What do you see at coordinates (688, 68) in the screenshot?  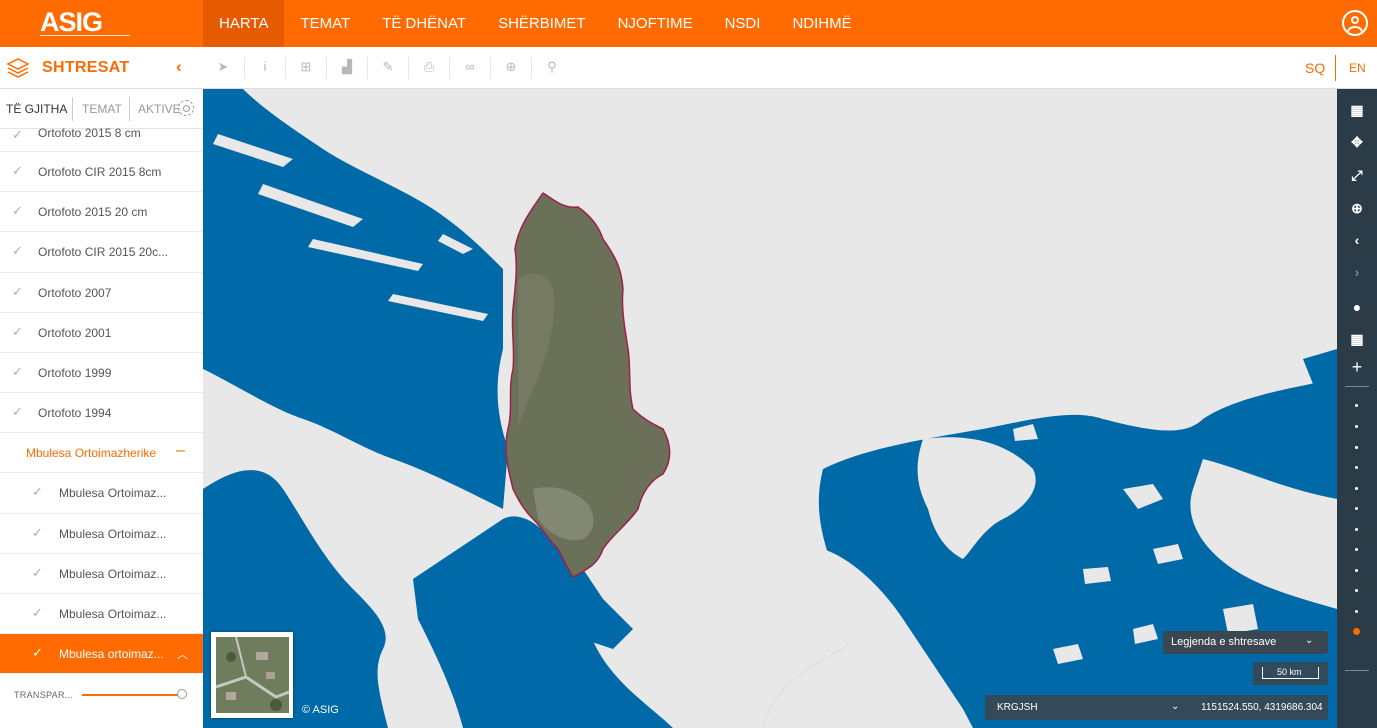 I see `tools-bar: SHTRESAT ‹ ➤ i ⊞ ▟ ✎ ⎙ ∞ ⊕ ⚲ SQ EN` at bounding box center [688, 68].